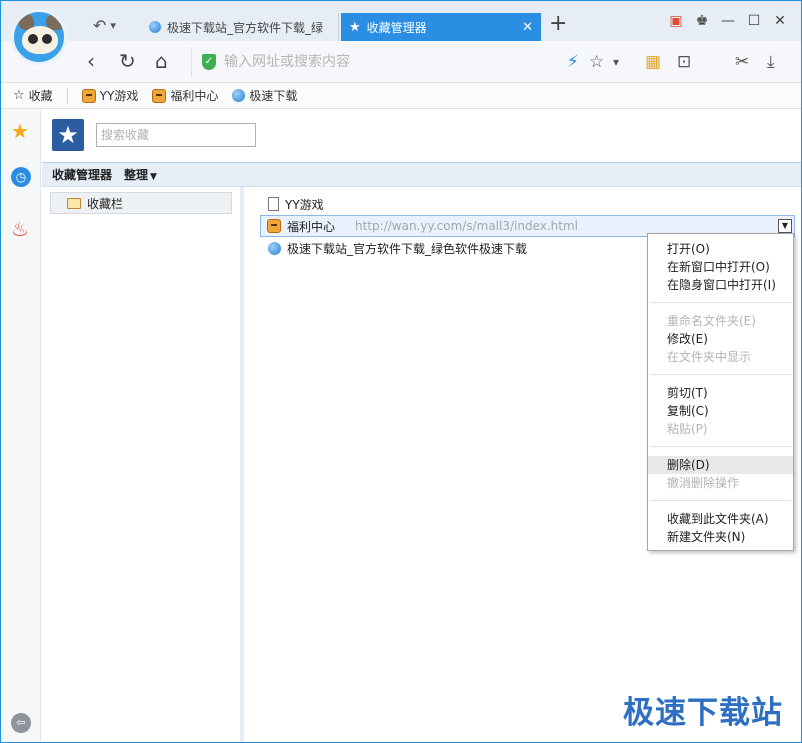 This screenshot has height=743, width=802. What do you see at coordinates (720, 339) in the screenshot?
I see `menu-item-edit: 修改(E)` at bounding box center [720, 339].